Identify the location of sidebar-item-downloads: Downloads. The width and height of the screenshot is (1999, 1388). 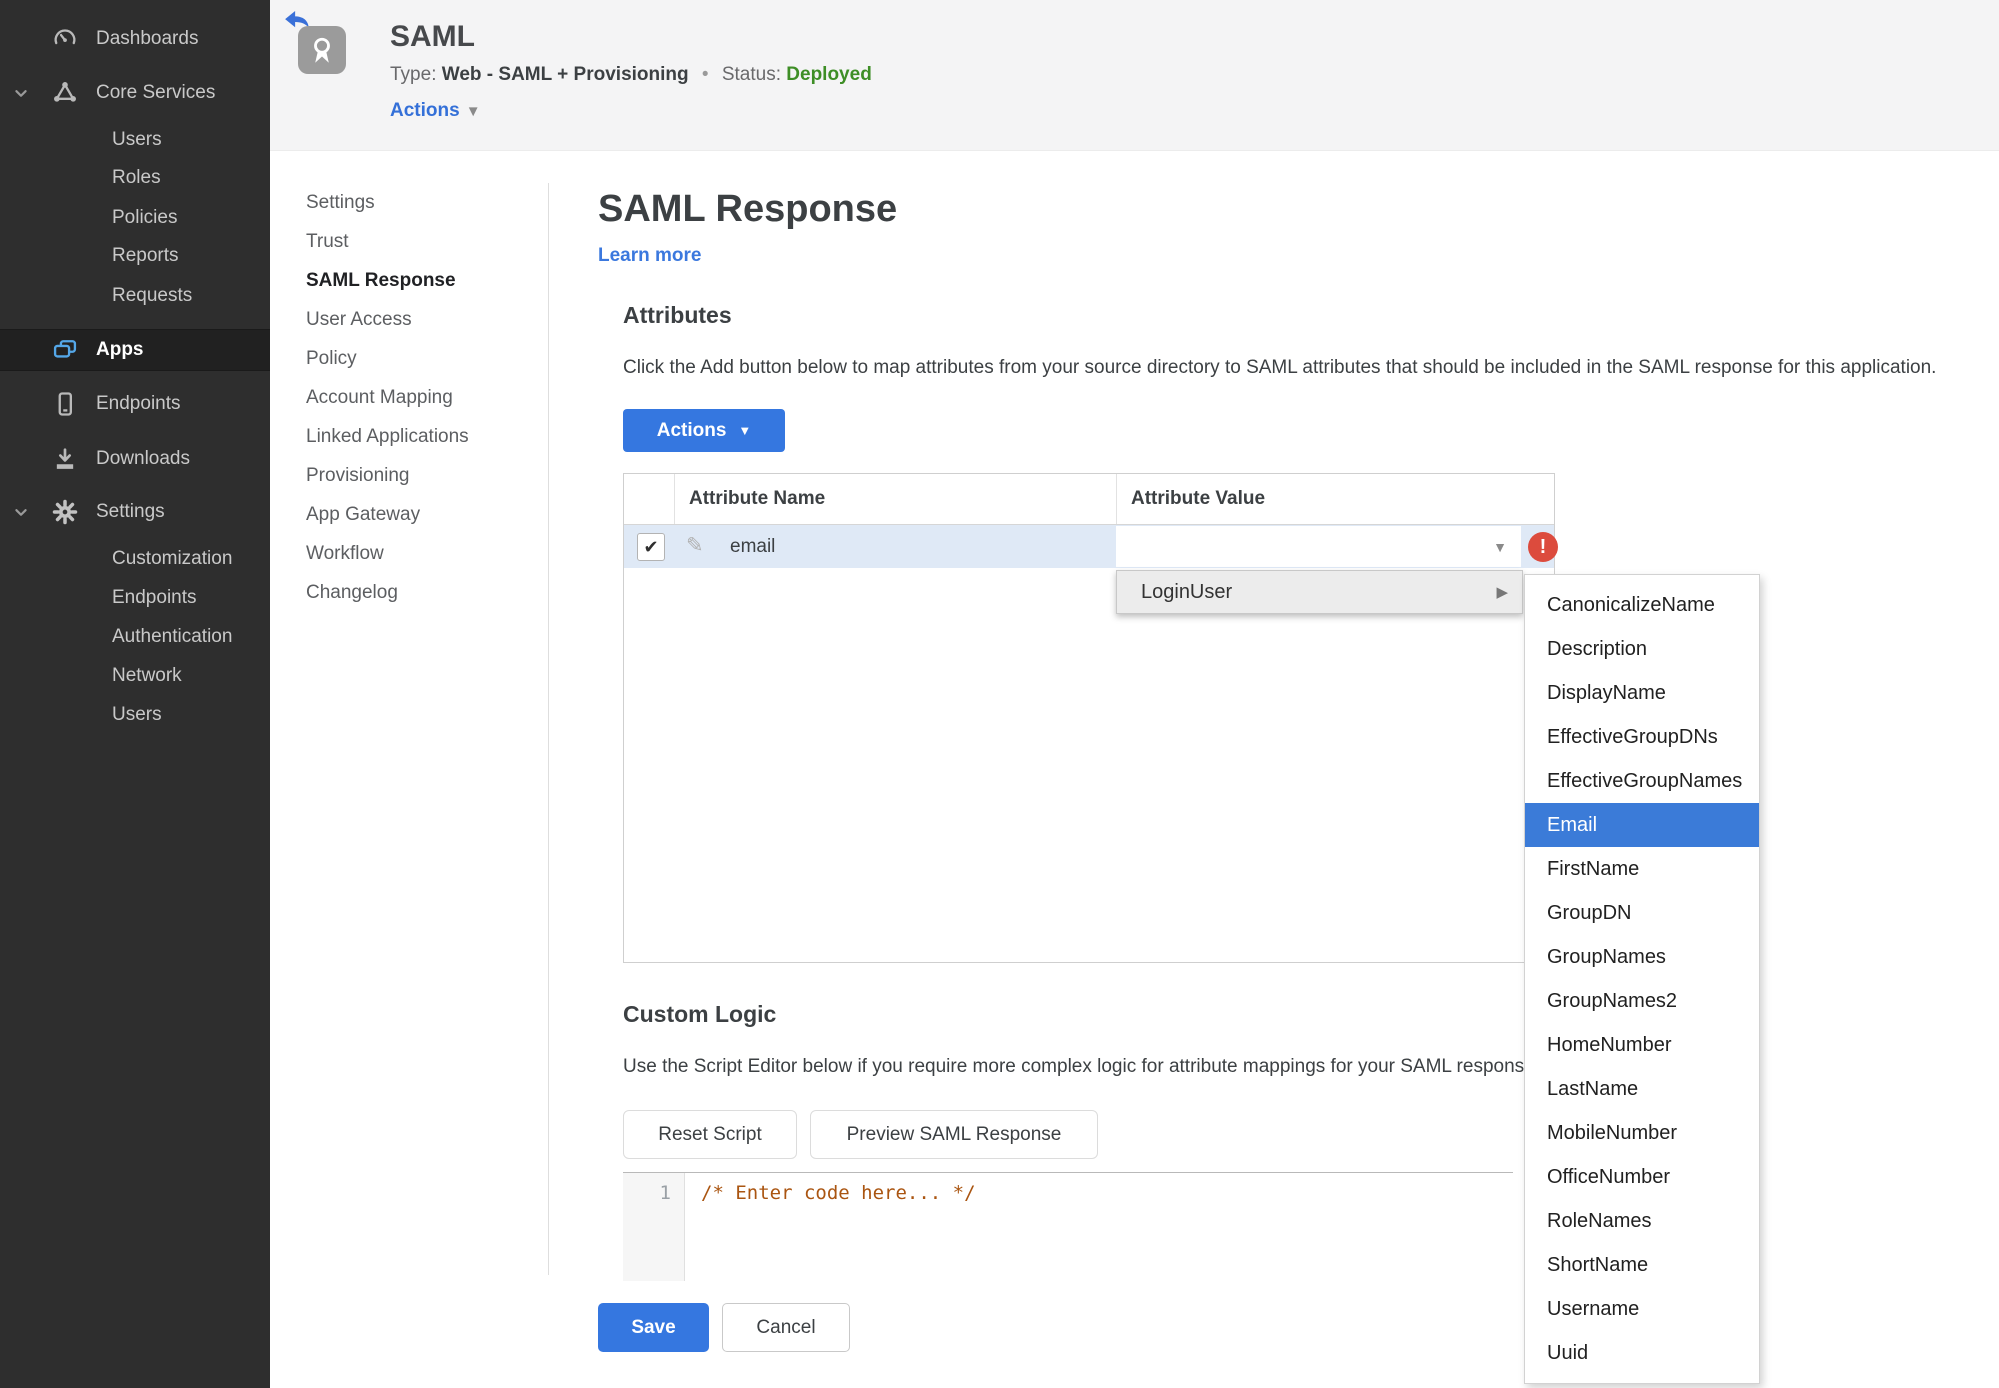
(135, 459).